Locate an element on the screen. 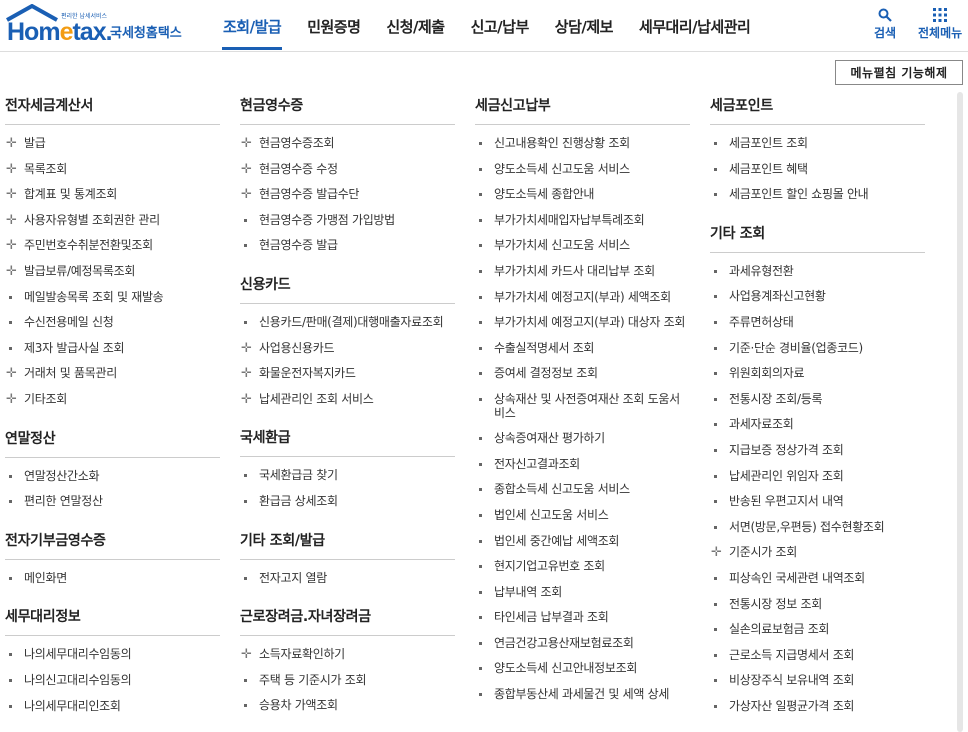 This screenshot has width=968, height=732. menu-item: 제3자 발급사실 조회 is located at coordinates (112, 349).